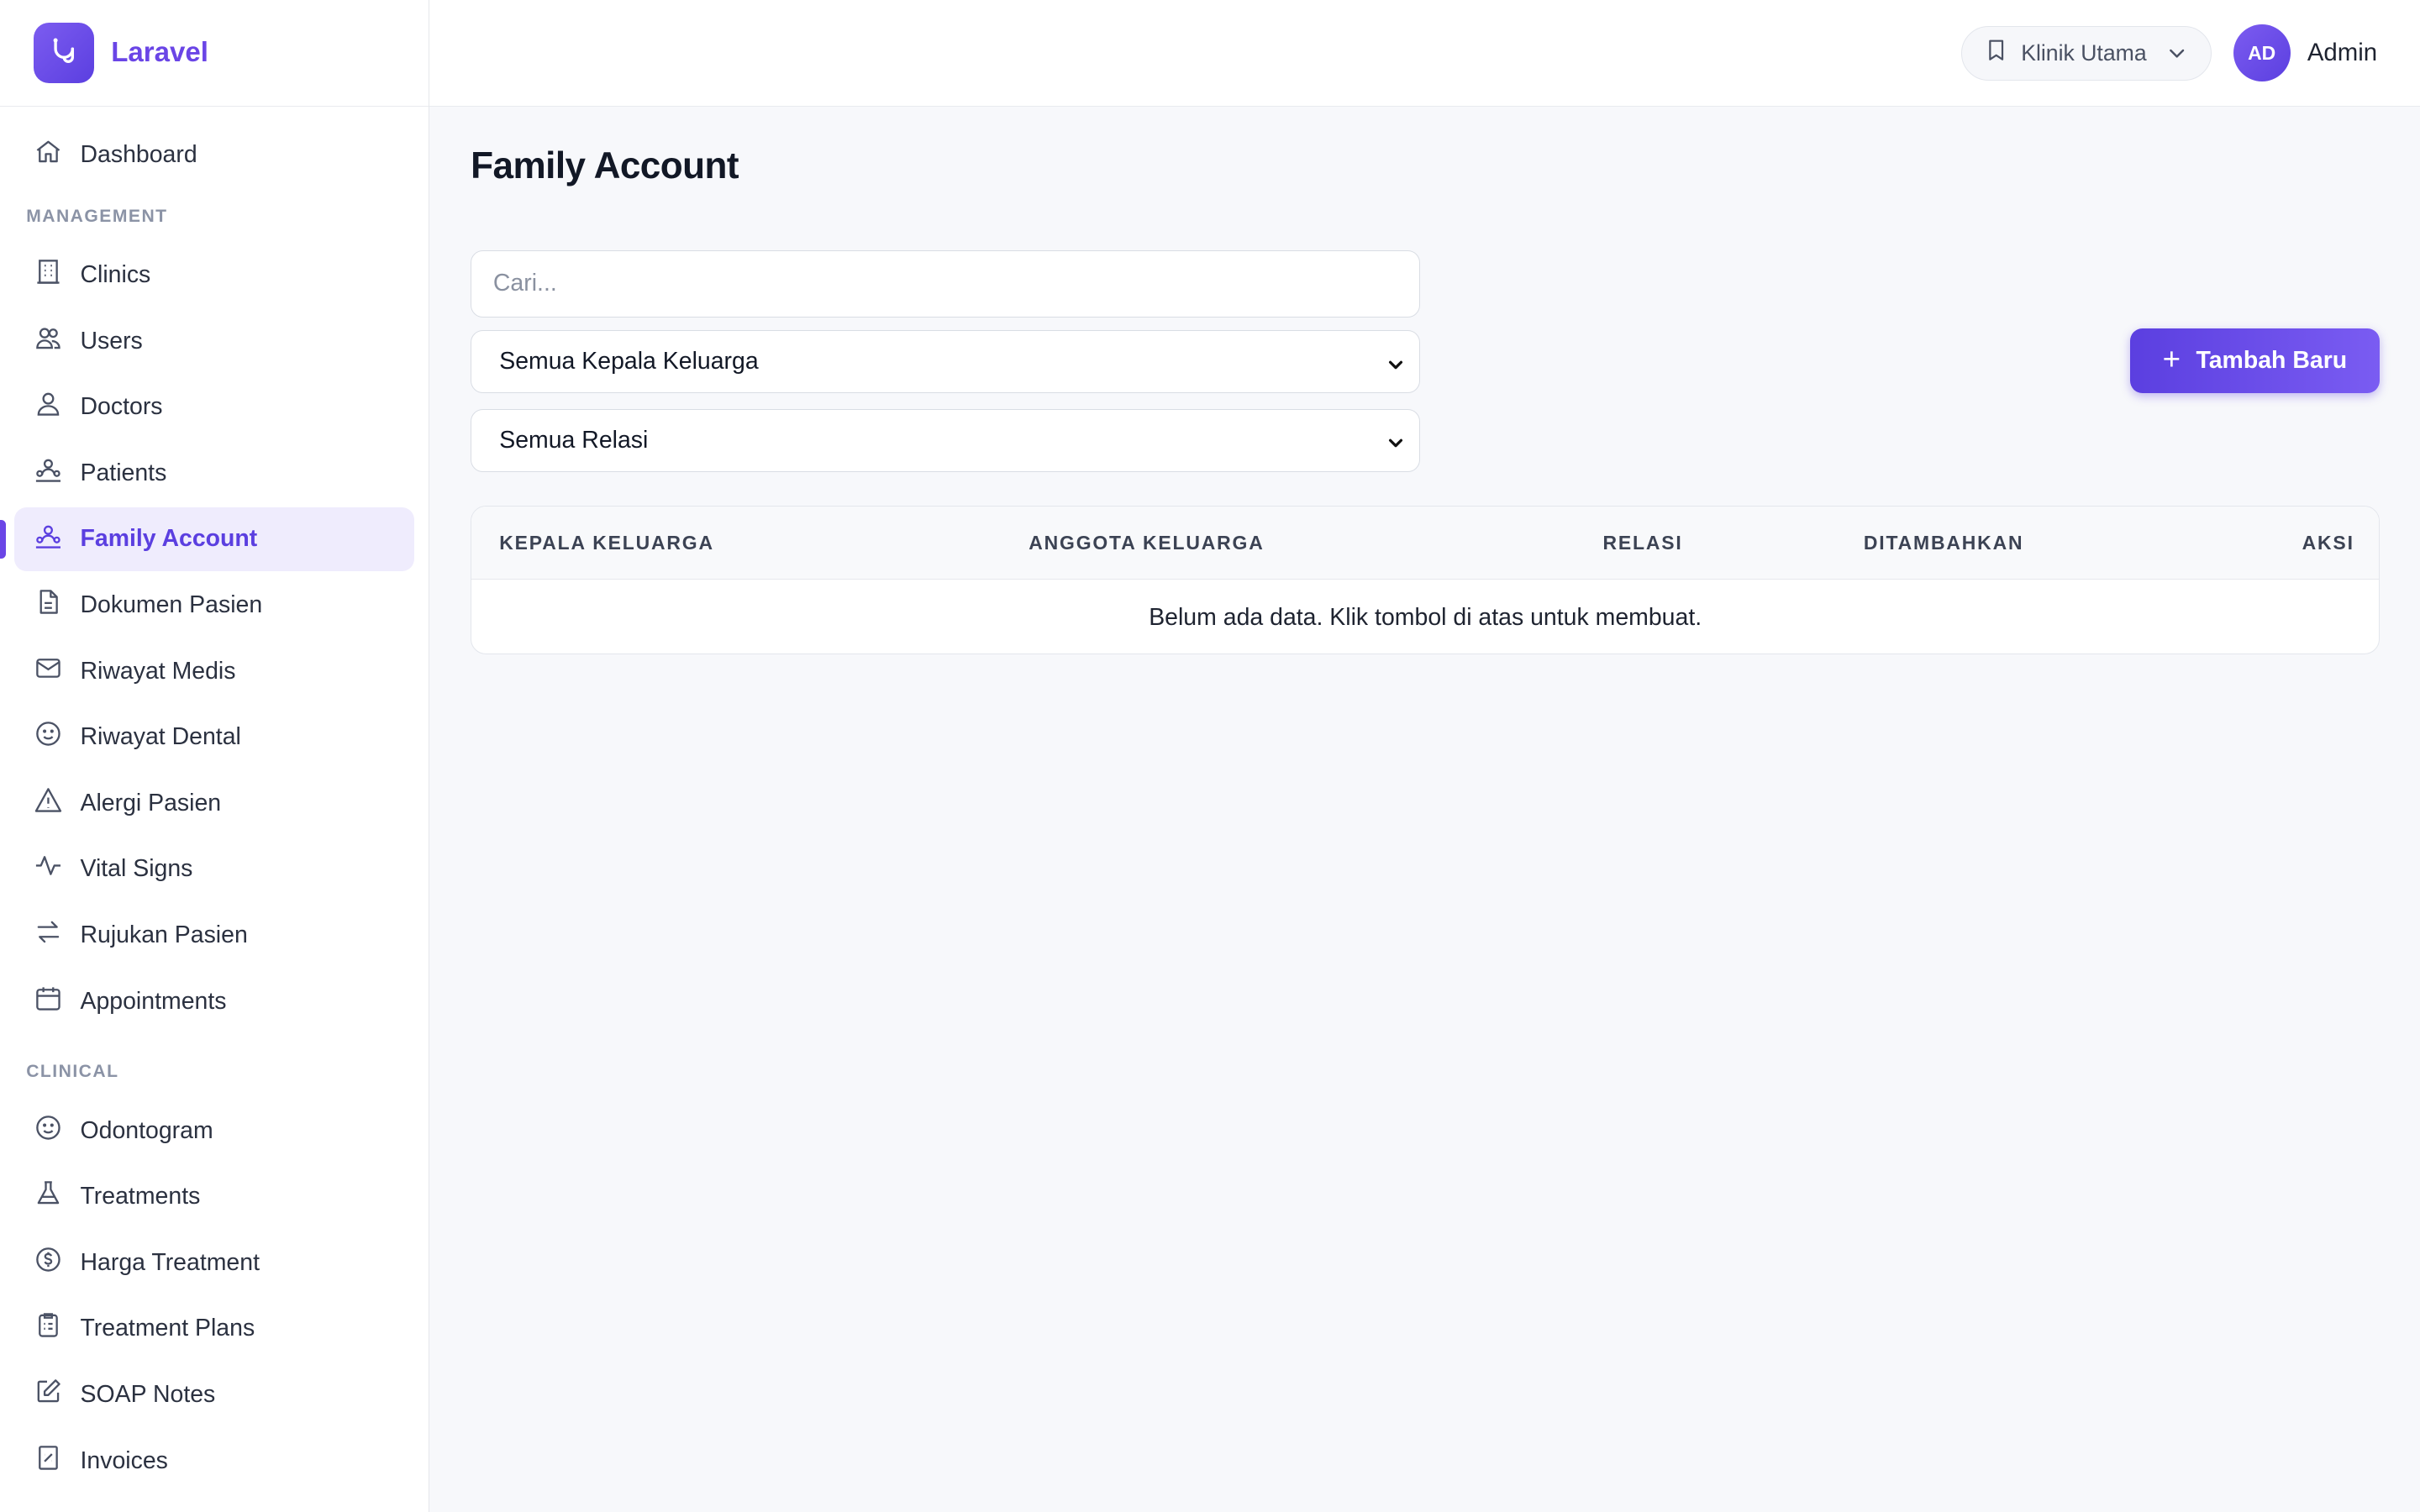 Image resolution: width=2420 pixels, height=1512 pixels. I want to click on sidebar-item-label: Dokumen Pasien, so click(172, 605).